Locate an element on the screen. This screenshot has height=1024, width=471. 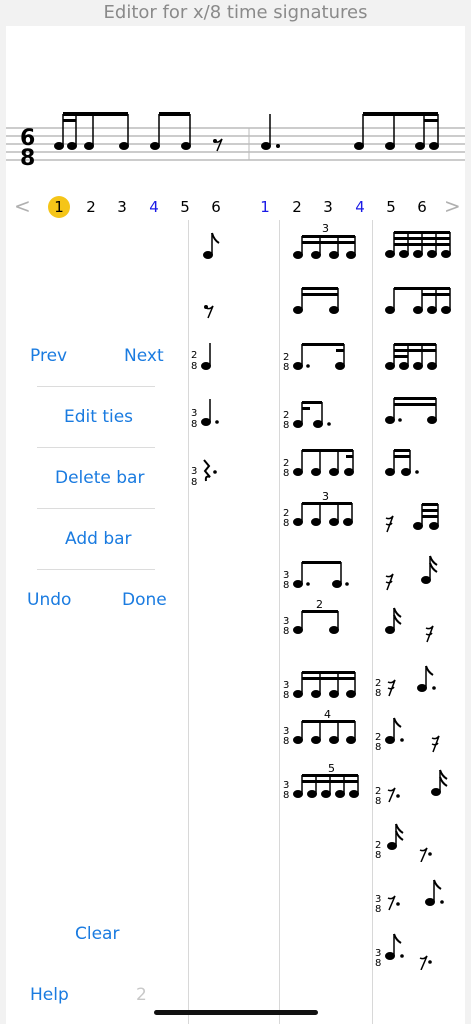
count-bar1-4: 4 is located at coordinates (154, 207).